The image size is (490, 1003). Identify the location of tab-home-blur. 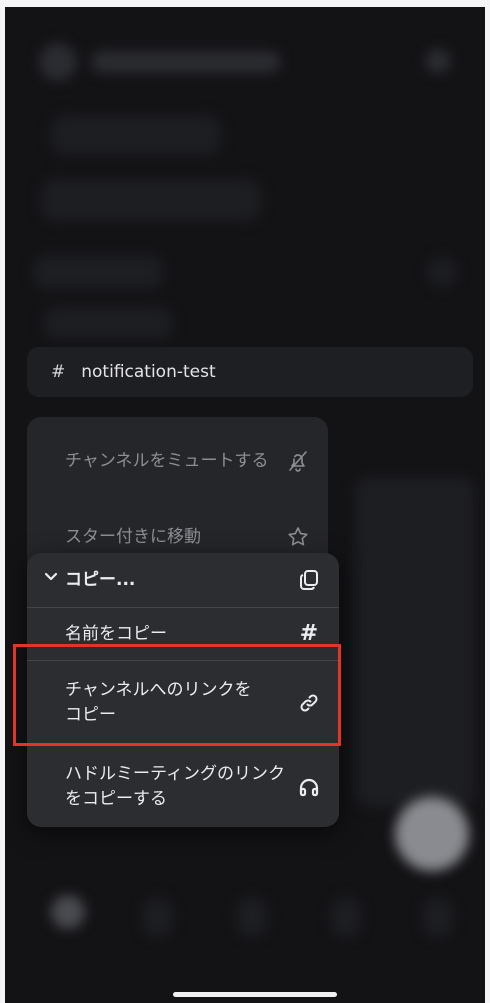
(68, 912).